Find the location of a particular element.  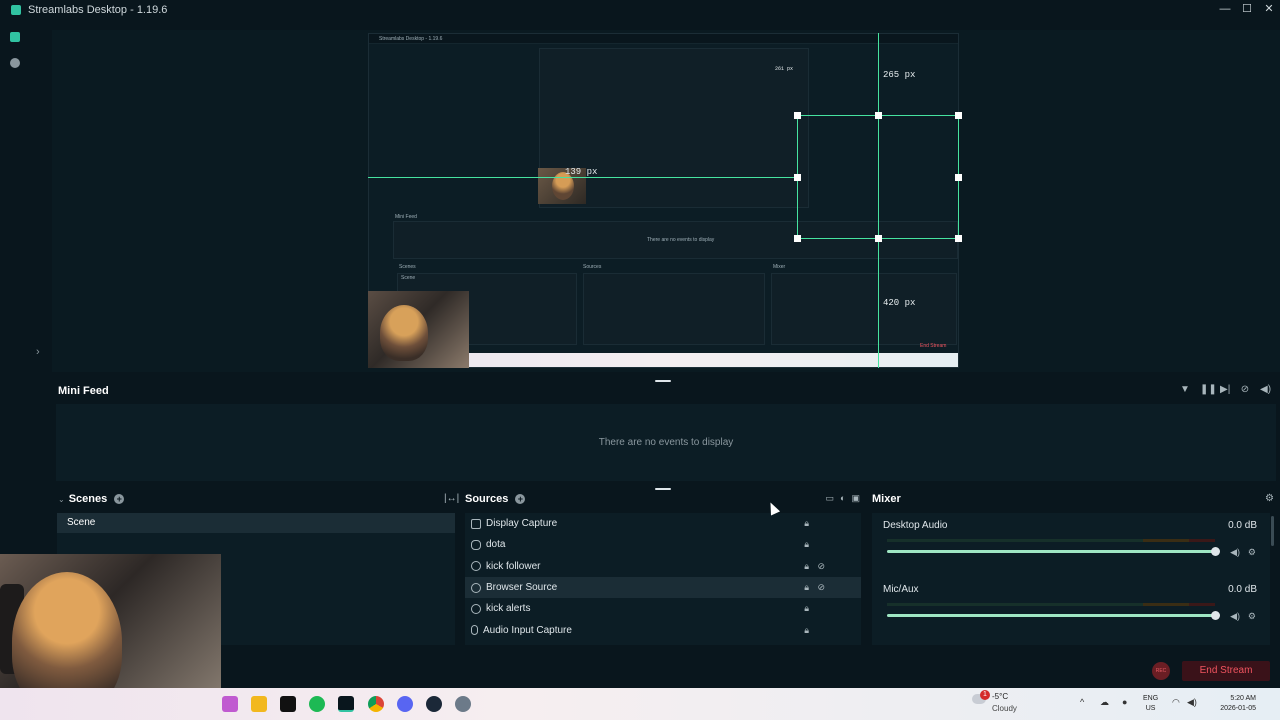

steam-icon is located at coordinates (434, 704).